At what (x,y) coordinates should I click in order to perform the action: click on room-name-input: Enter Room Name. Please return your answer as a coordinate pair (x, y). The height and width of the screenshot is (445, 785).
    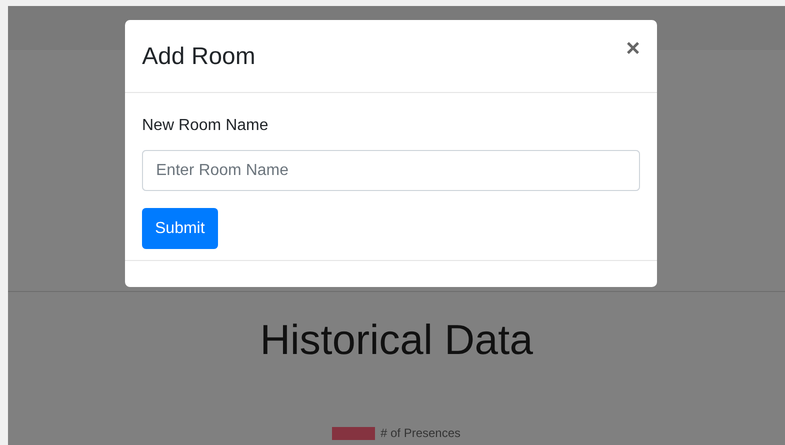
    Looking at the image, I should click on (391, 170).